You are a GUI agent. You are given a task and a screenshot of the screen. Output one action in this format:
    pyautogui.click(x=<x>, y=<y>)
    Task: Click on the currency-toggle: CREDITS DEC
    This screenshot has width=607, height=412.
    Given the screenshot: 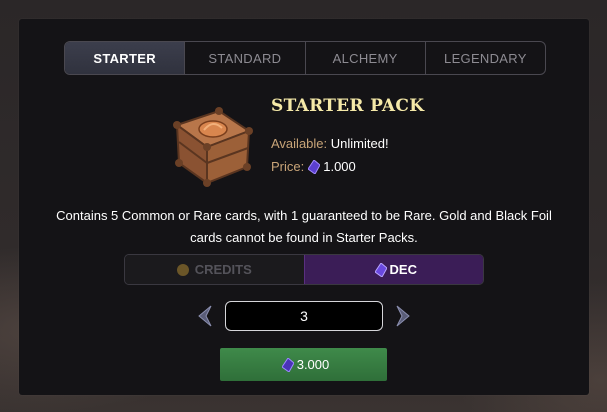 What is the action you would take?
    pyautogui.click(x=304, y=269)
    